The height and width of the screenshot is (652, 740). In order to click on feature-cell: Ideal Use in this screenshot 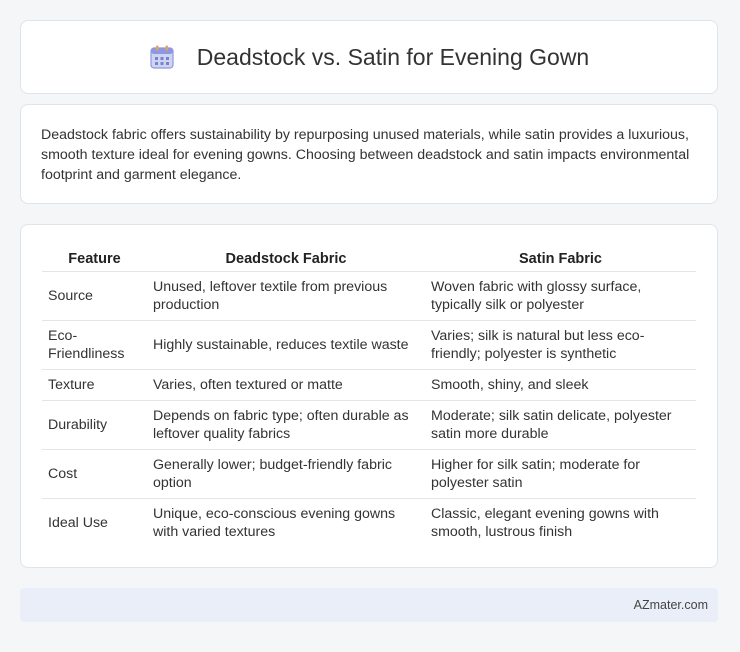, I will do `click(94, 523)`.